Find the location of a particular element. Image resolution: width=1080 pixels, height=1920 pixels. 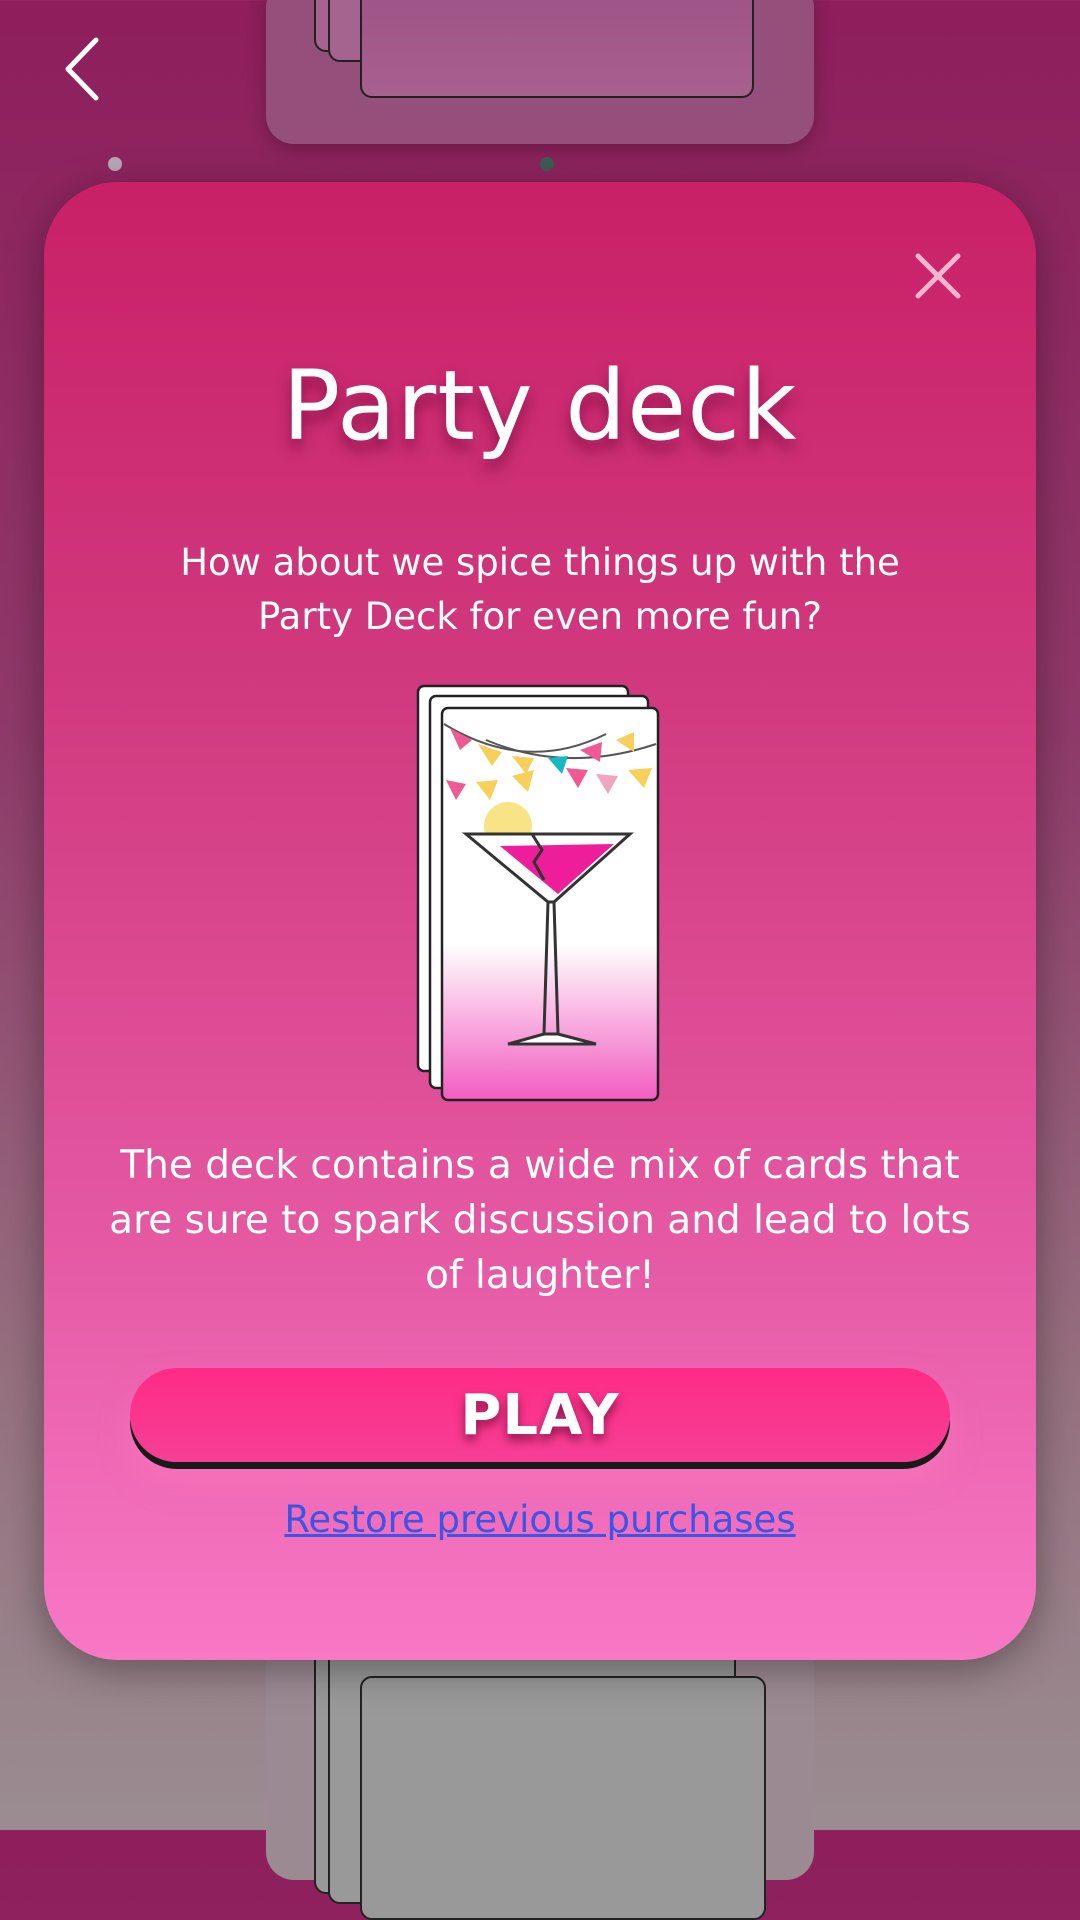

close-icon is located at coordinates (938, 276).